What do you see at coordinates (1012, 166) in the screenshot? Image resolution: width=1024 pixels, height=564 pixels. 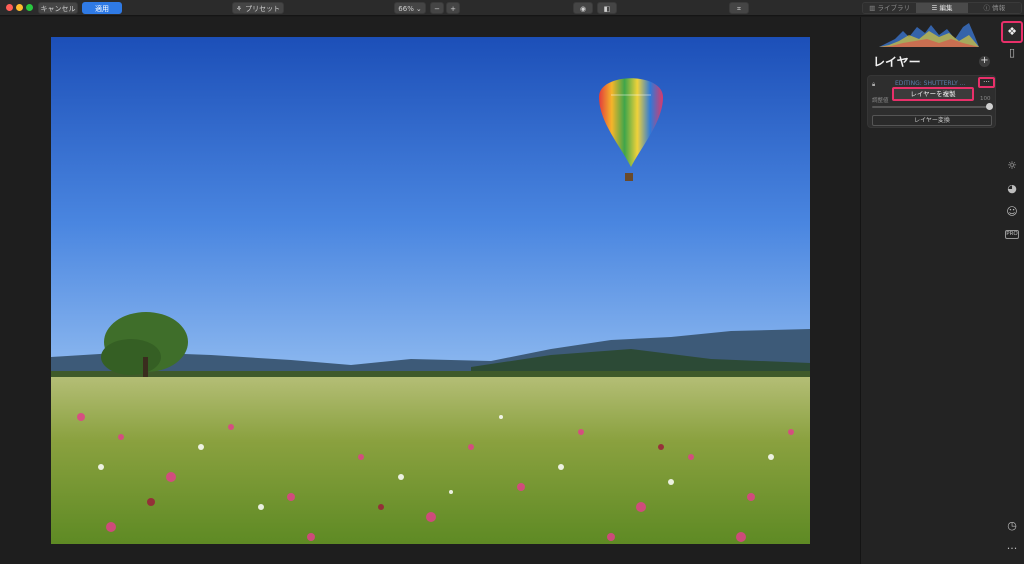 I see `sun-icon: ☼` at bounding box center [1012, 166].